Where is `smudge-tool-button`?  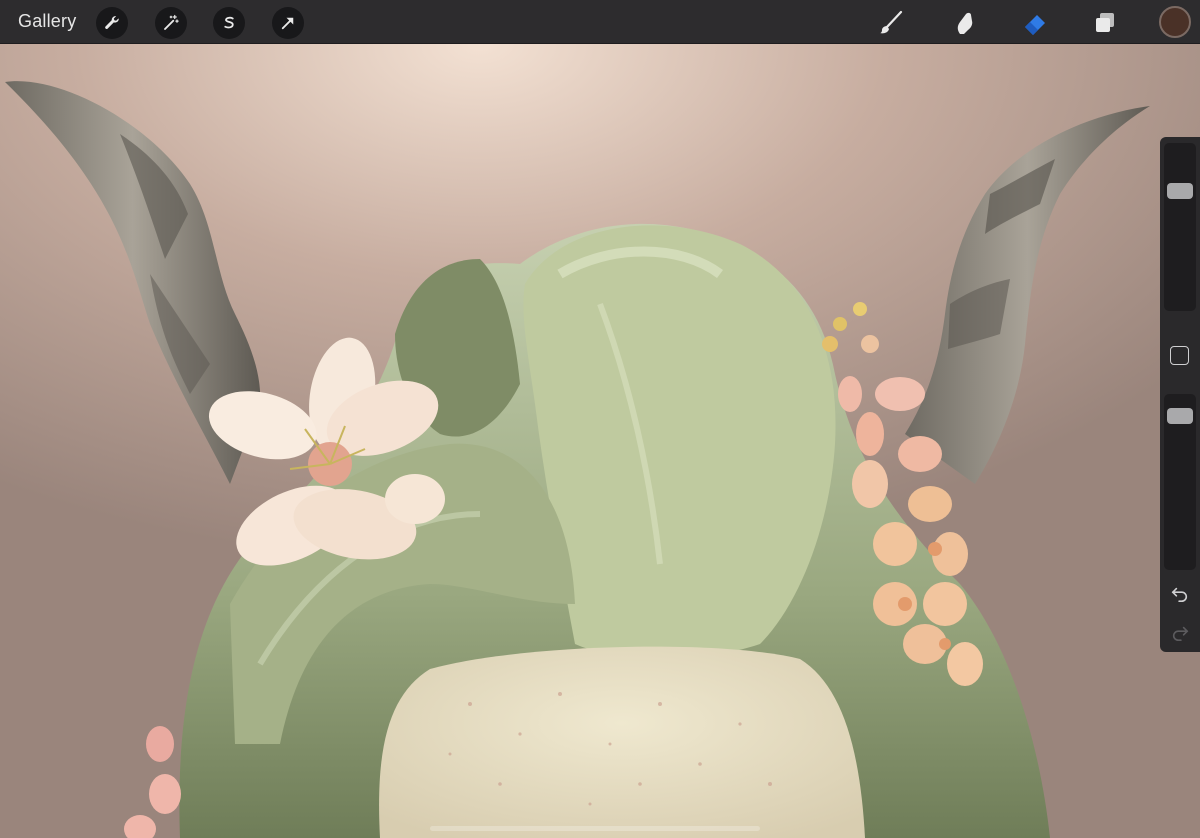
smudge-tool-button is located at coordinates (964, 23).